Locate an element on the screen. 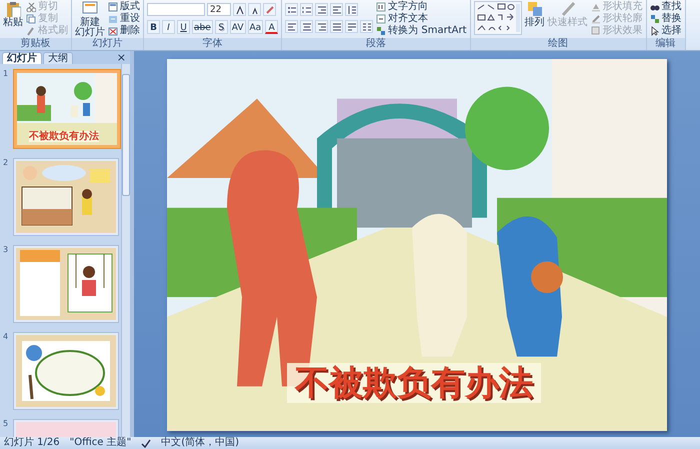 The height and width of the screenshot is (449, 700). slide-number: 3 is located at coordinates (6, 250).